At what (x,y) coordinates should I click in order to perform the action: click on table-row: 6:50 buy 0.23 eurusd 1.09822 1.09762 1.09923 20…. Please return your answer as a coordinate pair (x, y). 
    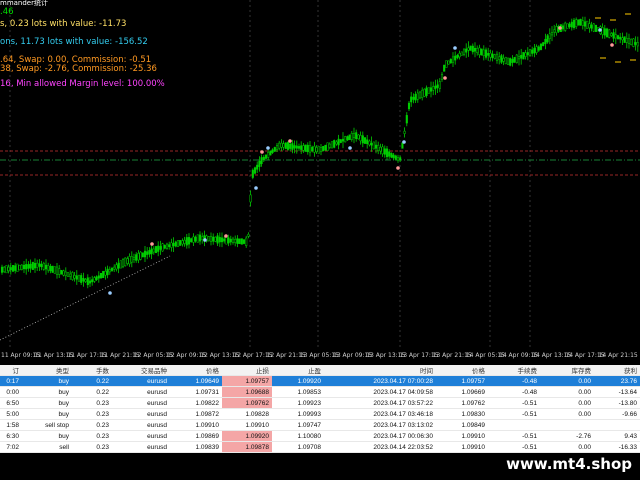
    Looking at the image, I should click on (320, 403).